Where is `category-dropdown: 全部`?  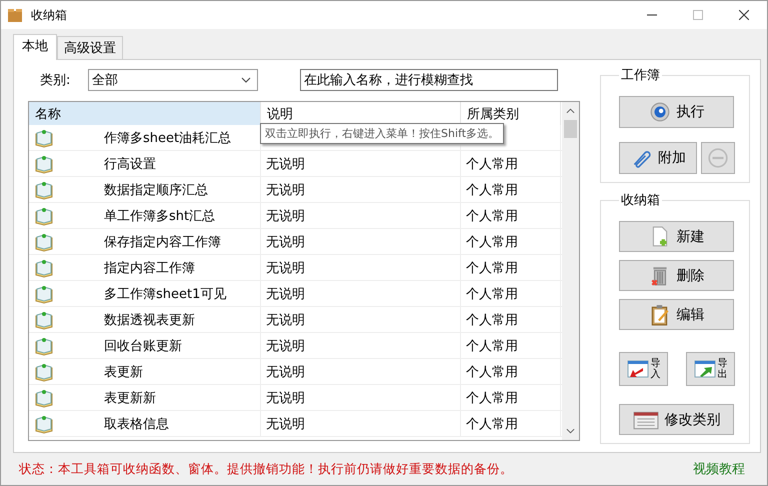
category-dropdown: 全部 is located at coordinates (173, 80).